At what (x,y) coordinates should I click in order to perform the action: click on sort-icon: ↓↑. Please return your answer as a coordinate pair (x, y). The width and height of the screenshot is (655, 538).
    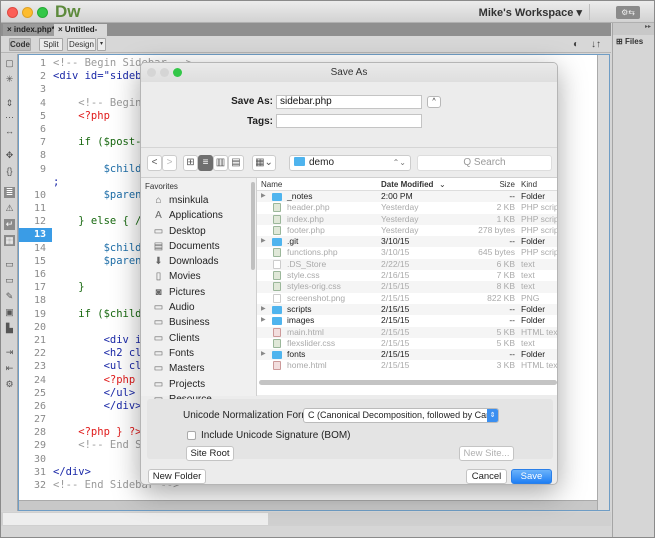
    Looking at the image, I should click on (596, 44).